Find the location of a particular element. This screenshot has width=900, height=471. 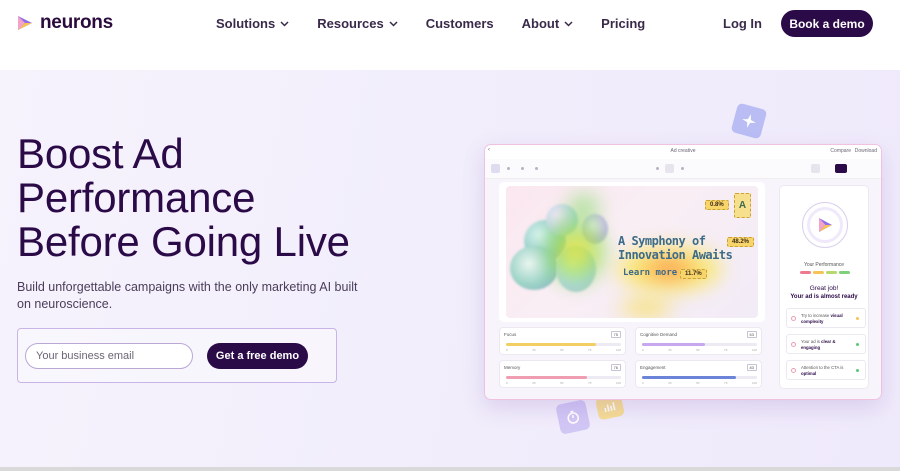

mockup-titlebar: ‹ Ad creative Compare Download is located at coordinates (683, 152).